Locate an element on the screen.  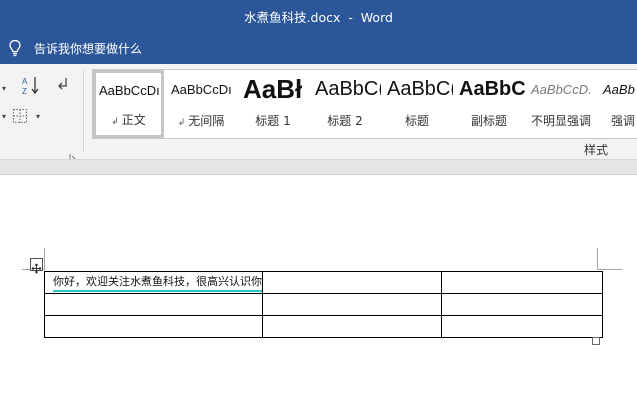
table-row: 你好，欢迎关注水煮鱼科技，很高兴认识你 is located at coordinates (323, 282).